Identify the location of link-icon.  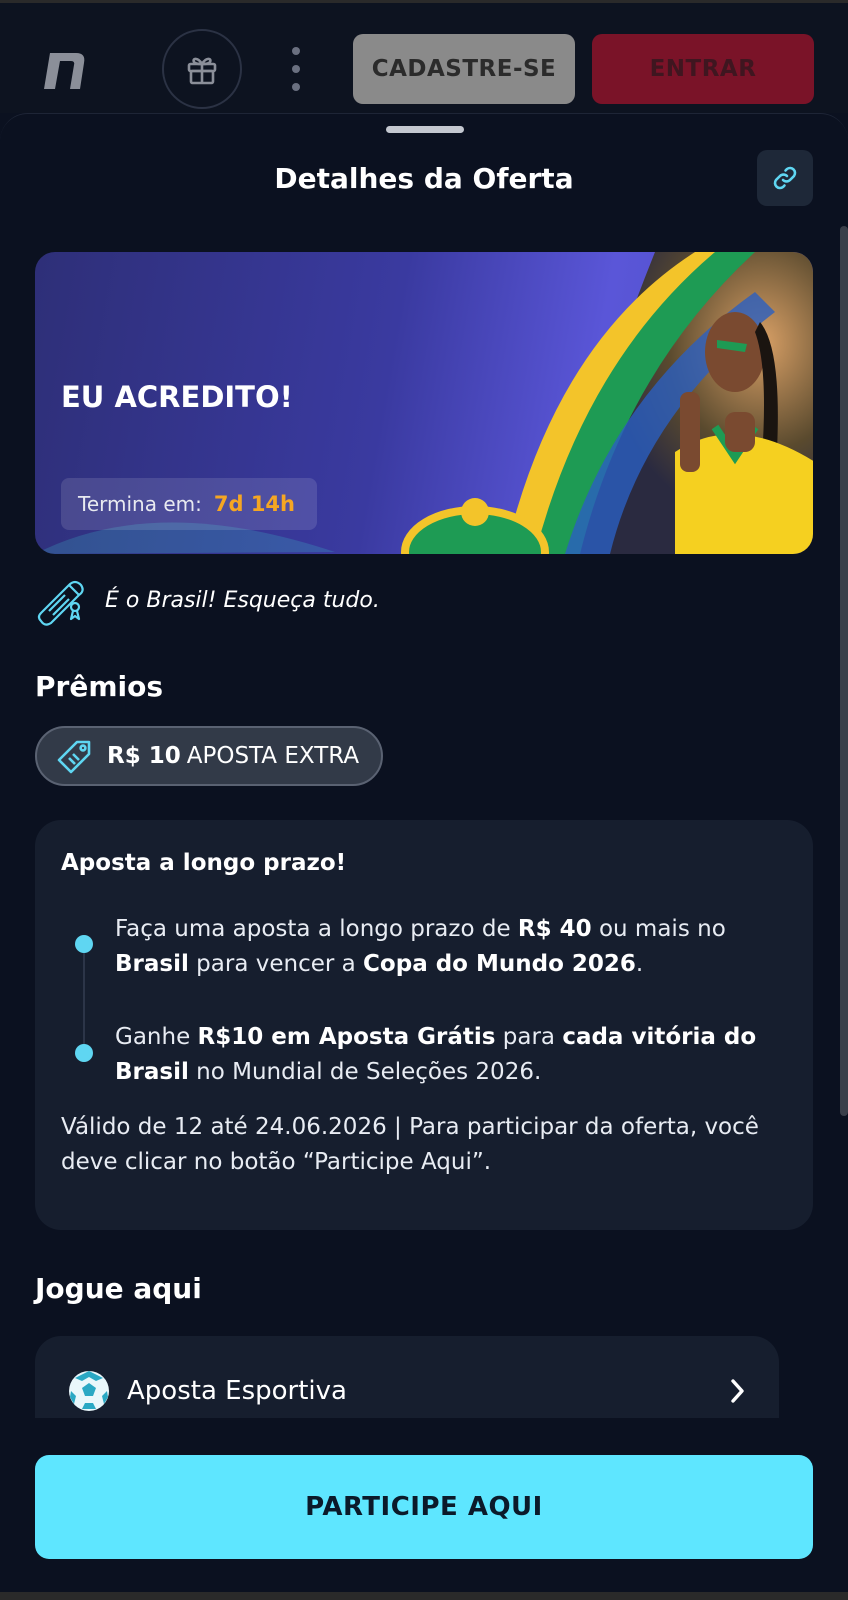
(785, 178).